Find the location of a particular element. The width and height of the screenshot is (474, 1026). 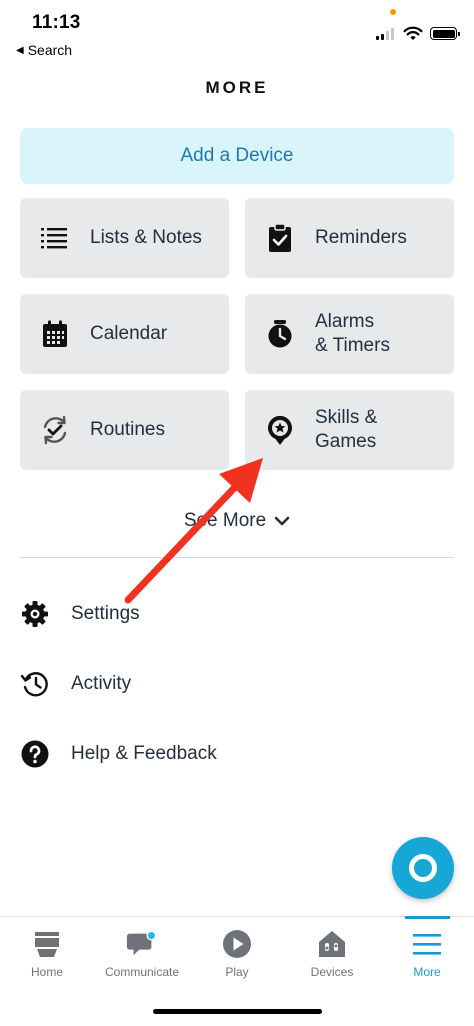

chat-icon is located at coordinates (142, 944).